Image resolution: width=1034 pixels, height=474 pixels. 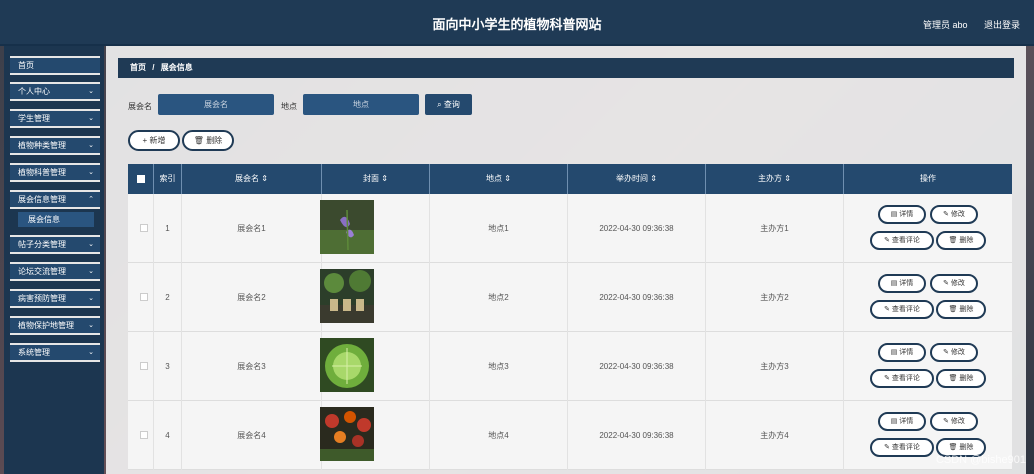 What do you see at coordinates (499, 435) in the screenshot?
I see `row-place: 地点4` at bounding box center [499, 435].